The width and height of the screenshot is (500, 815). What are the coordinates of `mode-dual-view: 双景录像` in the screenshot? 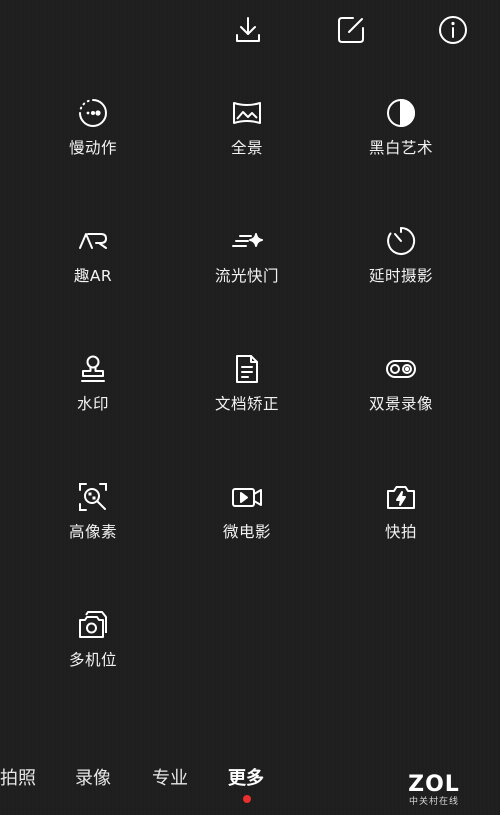 It's located at (401, 397).